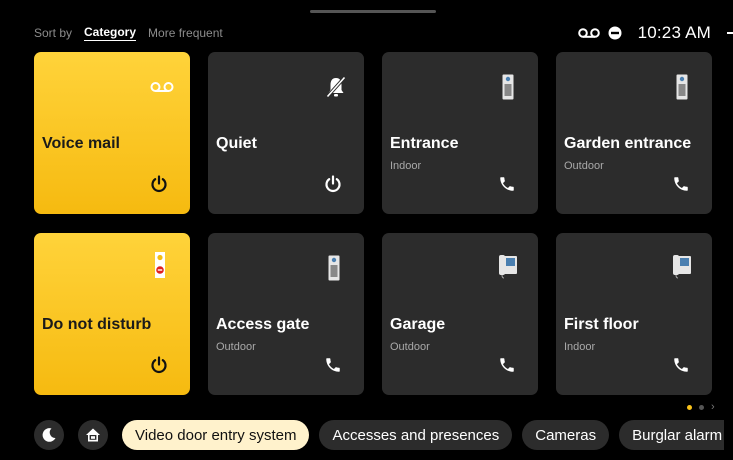  What do you see at coordinates (674, 32) in the screenshot?
I see `clock: 10:23 AM` at bounding box center [674, 32].